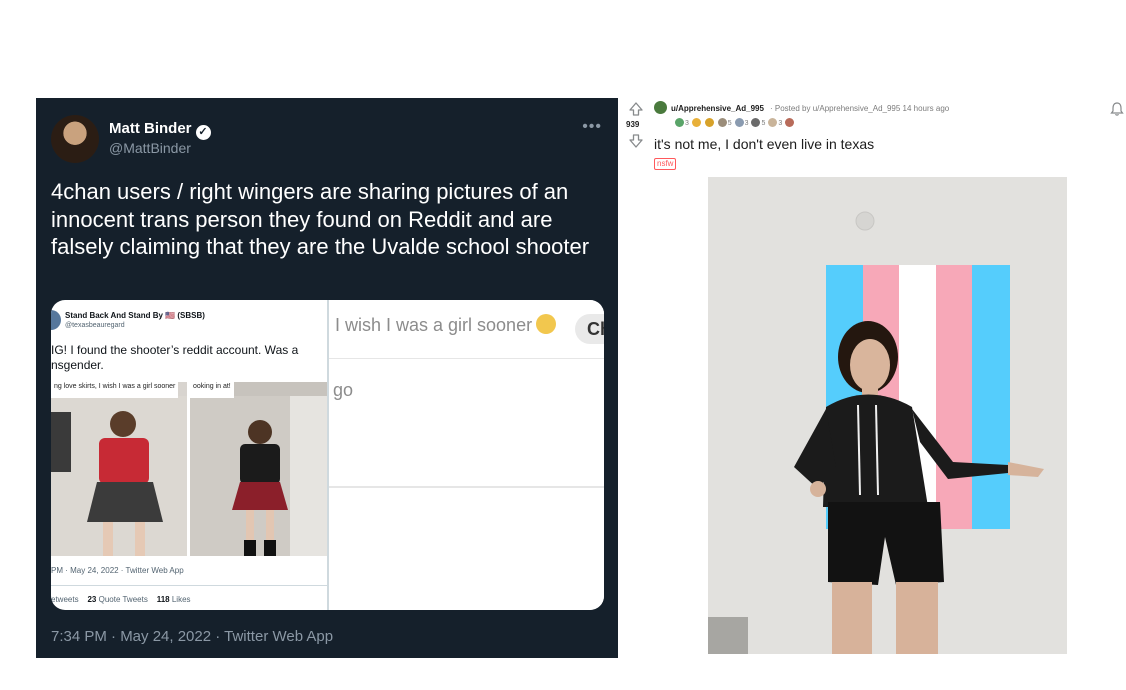 The width and height of the screenshot is (1126, 690). I want to click on author-name-row: Matt Binder ✓, so click(160, 130).